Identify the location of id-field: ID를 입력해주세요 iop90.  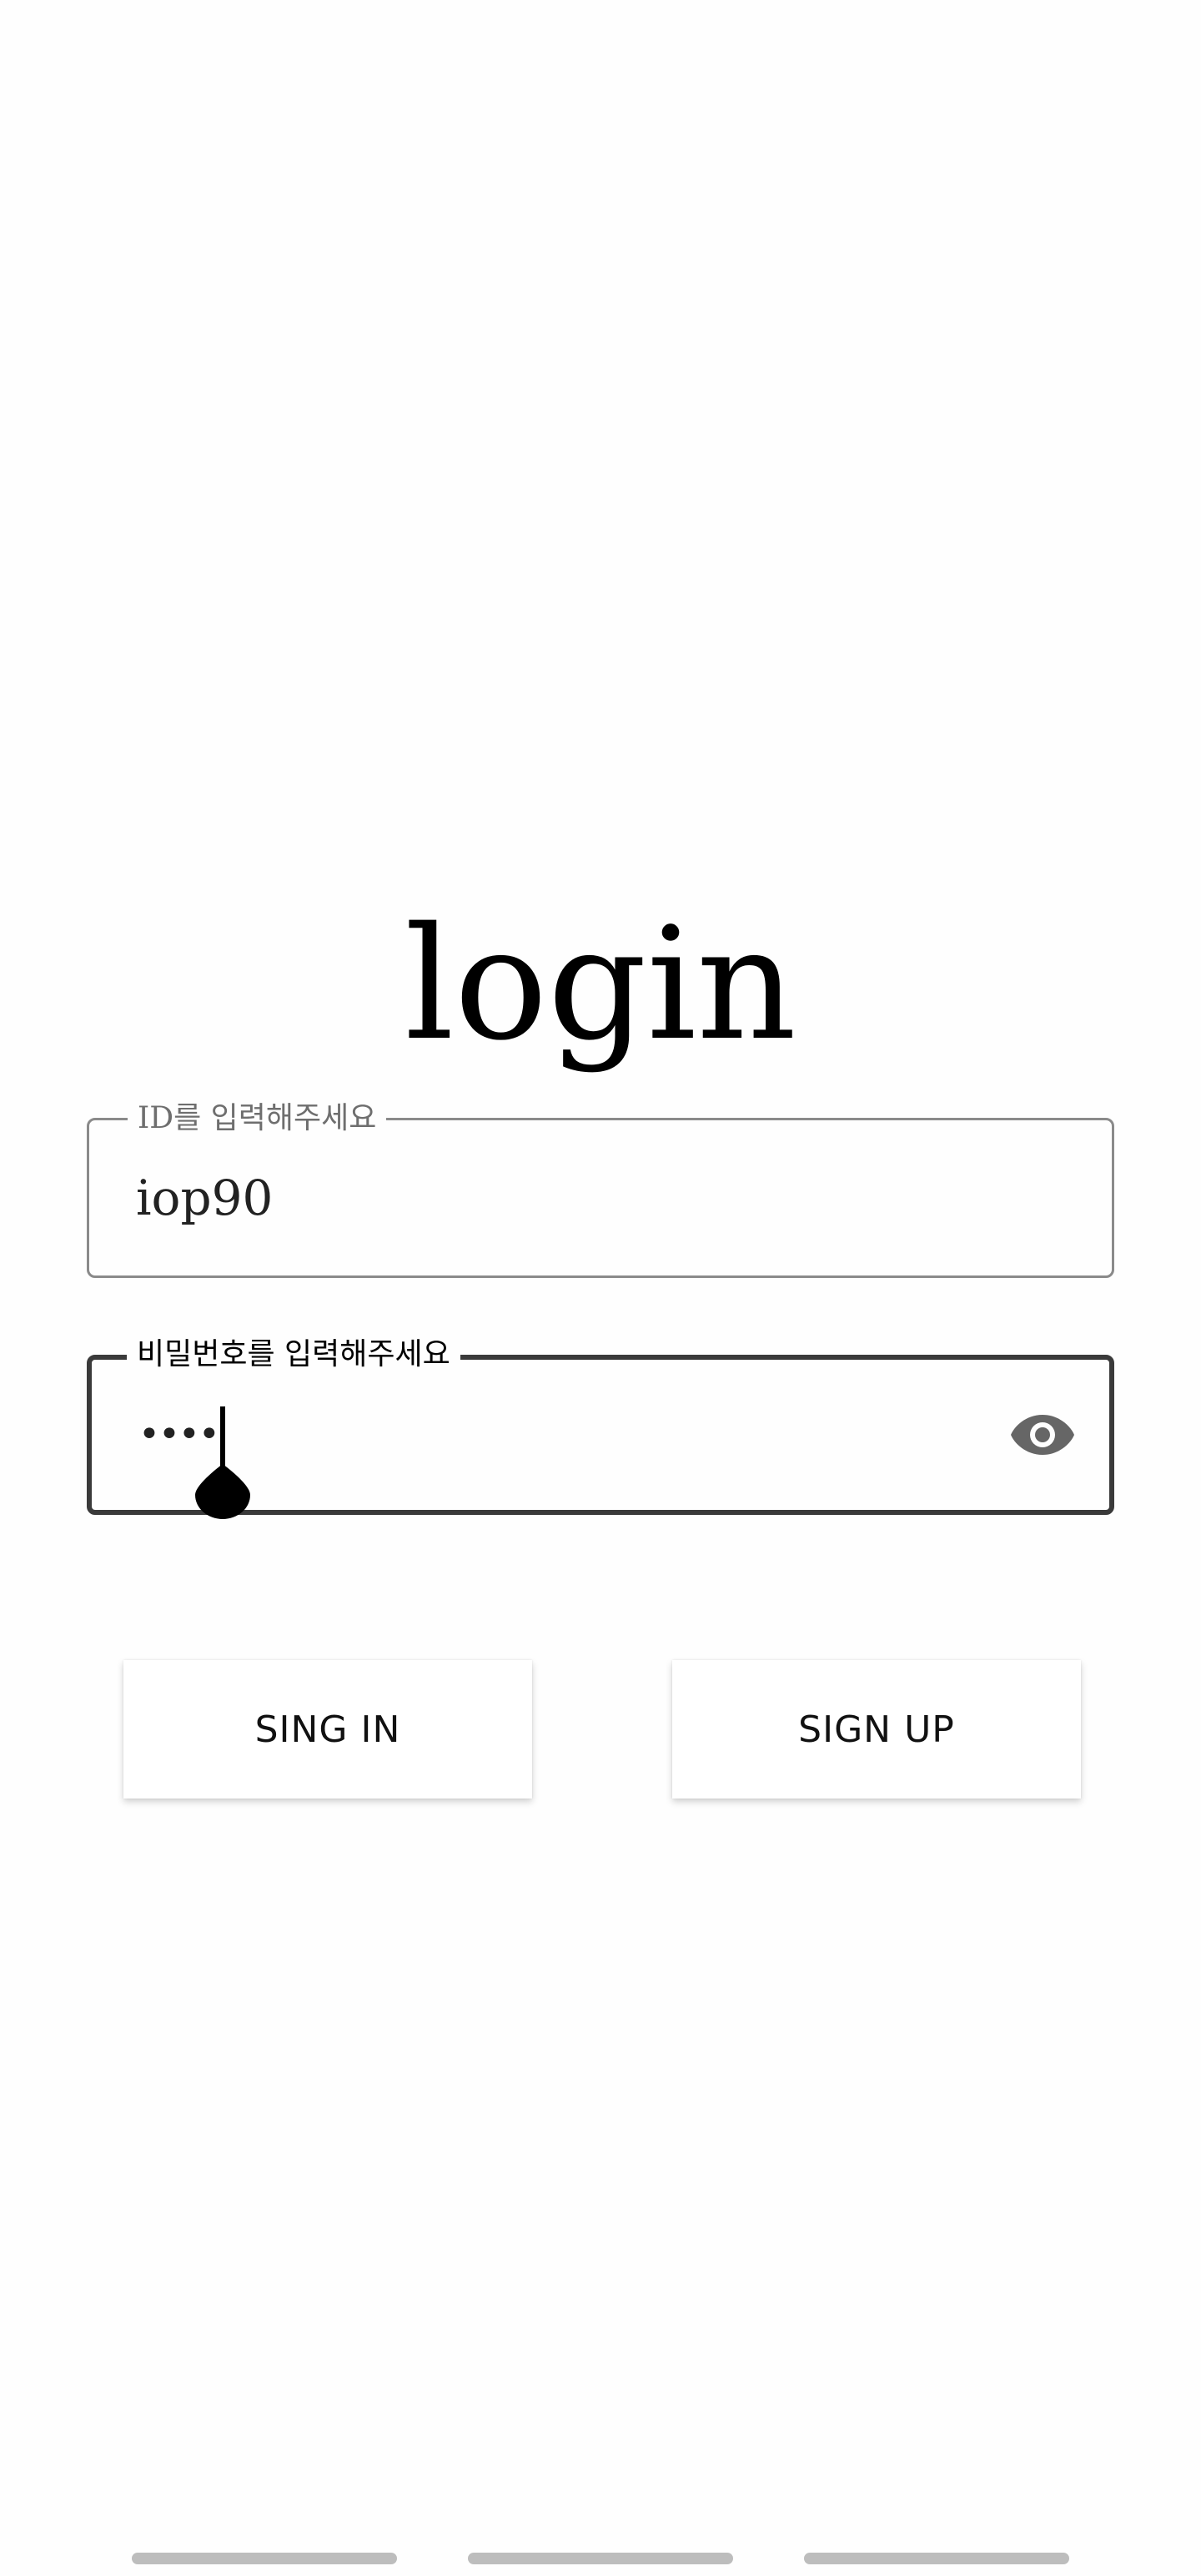
(601, 1188).